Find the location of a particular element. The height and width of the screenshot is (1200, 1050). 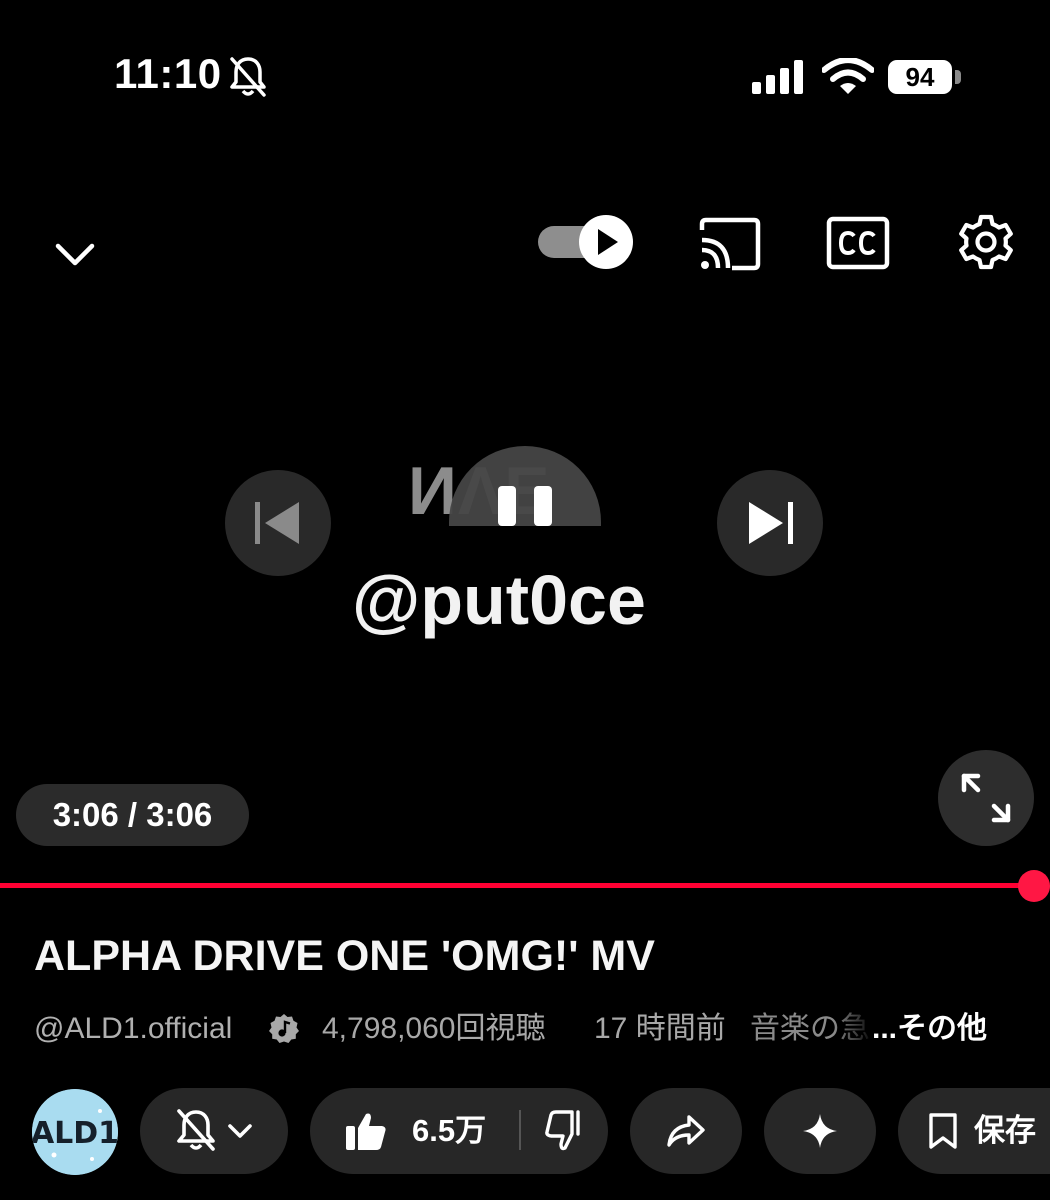

avatar-text: ALD1 is located at coordinates (75, 1133).